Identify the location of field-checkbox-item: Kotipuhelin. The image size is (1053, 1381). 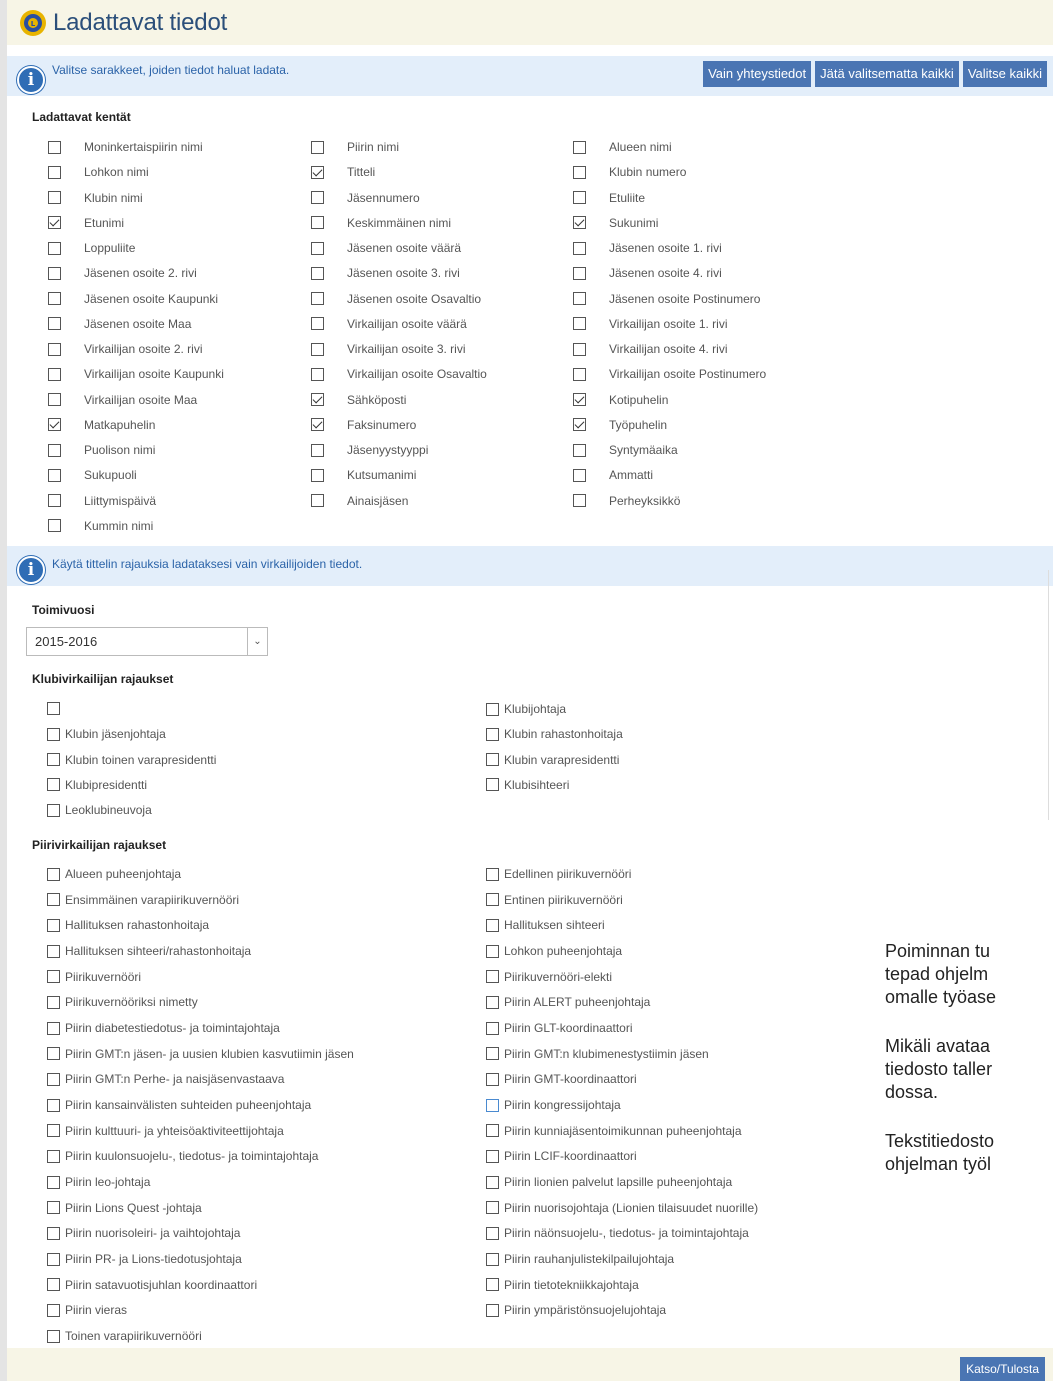
(620, 400).